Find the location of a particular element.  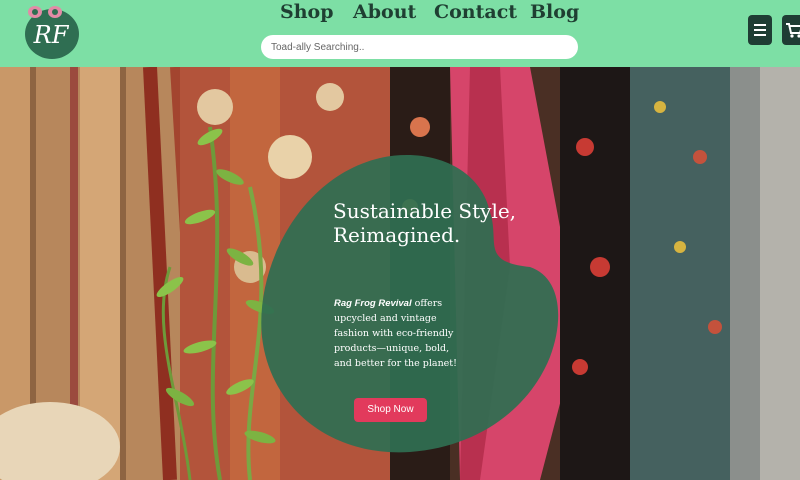

nav-shop: Shop is located at coordinates (307, 13).